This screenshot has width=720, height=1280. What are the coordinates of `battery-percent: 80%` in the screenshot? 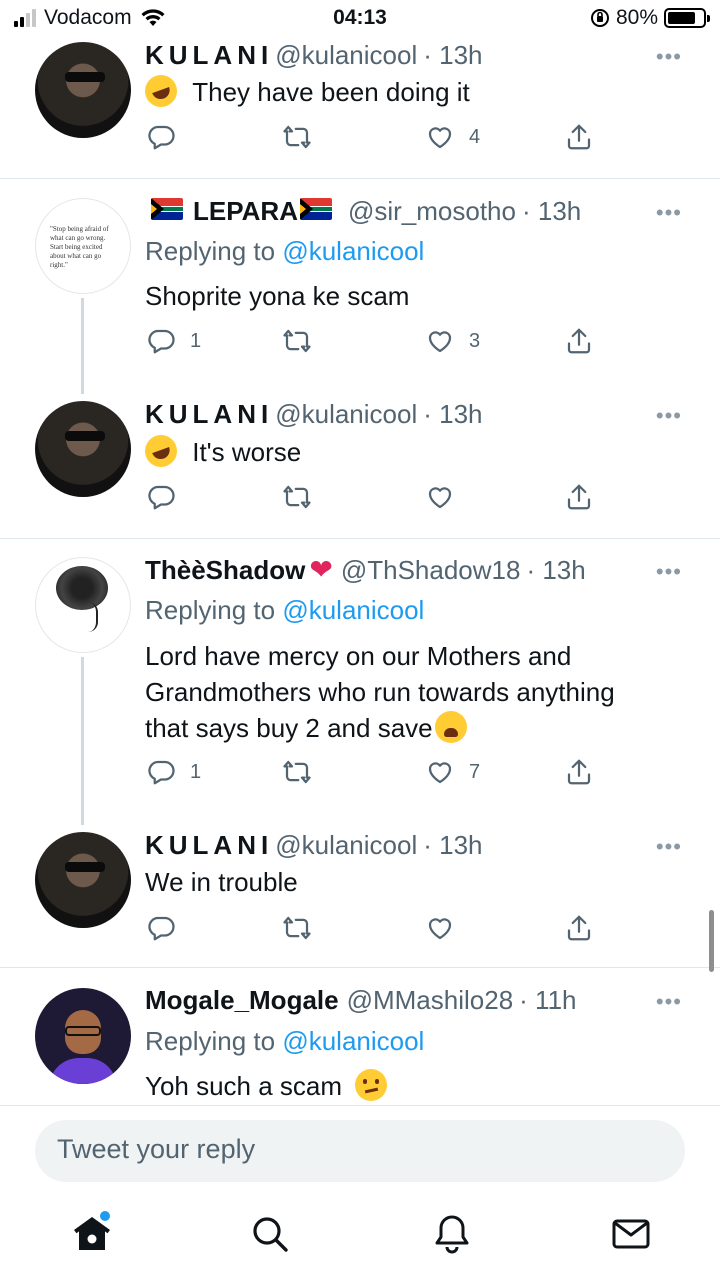 It's located at (636, 17).